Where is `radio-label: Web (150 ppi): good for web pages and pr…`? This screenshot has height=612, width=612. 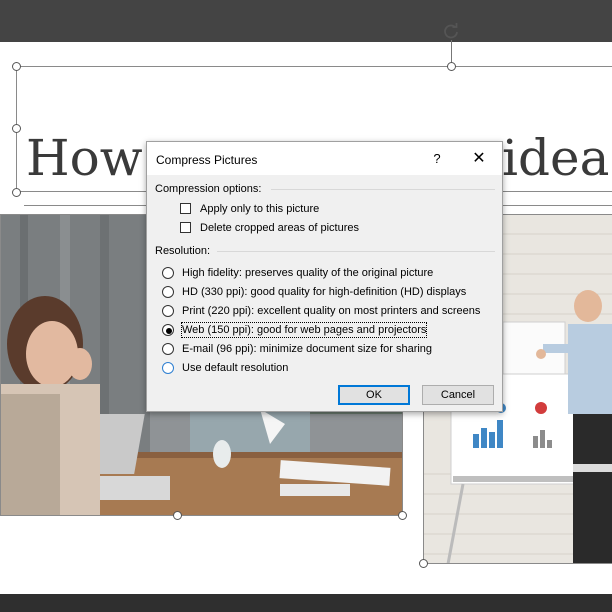
radio-label: Web (150 ppi): good for web pages and pr… is located at coordinates (304, 330).